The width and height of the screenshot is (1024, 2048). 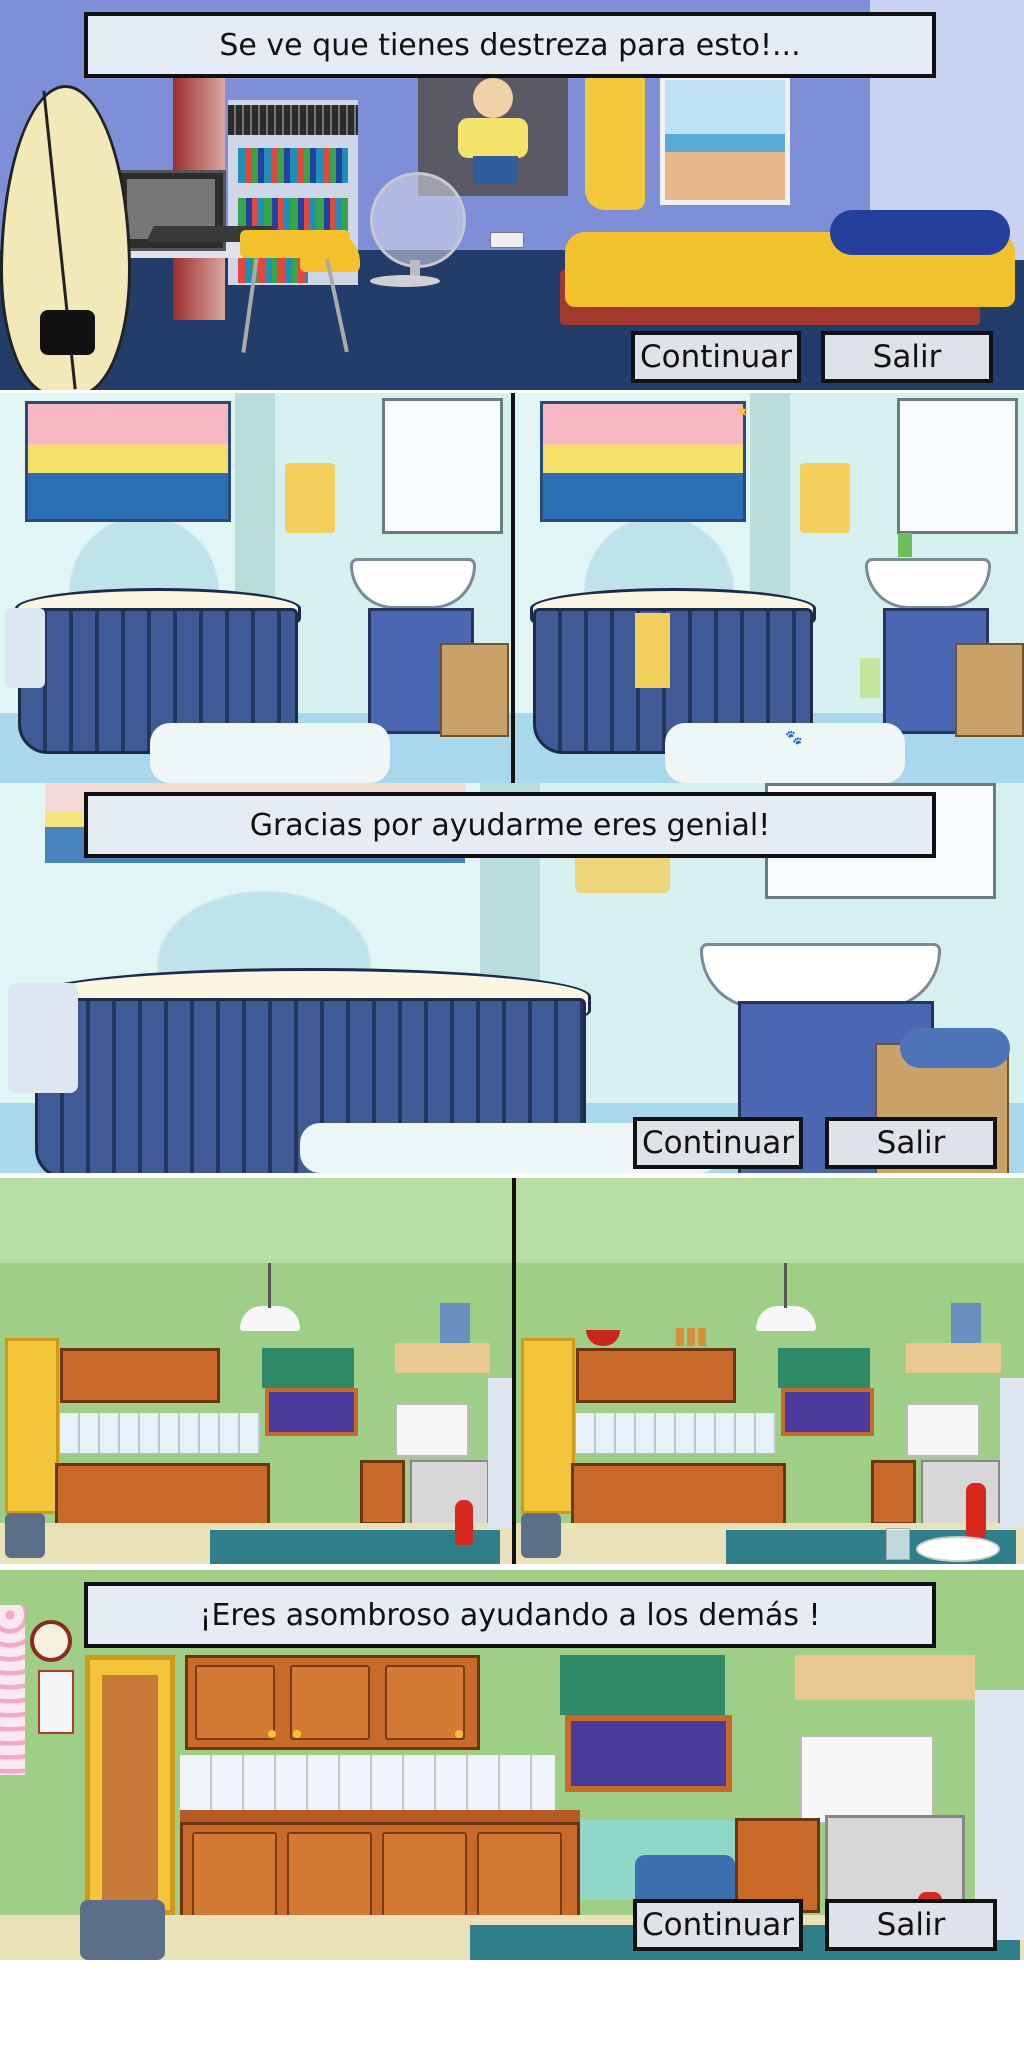 I want to click on bathroom-message: Gracias por ayudarme eres genial!, so click(x=510, y=825).